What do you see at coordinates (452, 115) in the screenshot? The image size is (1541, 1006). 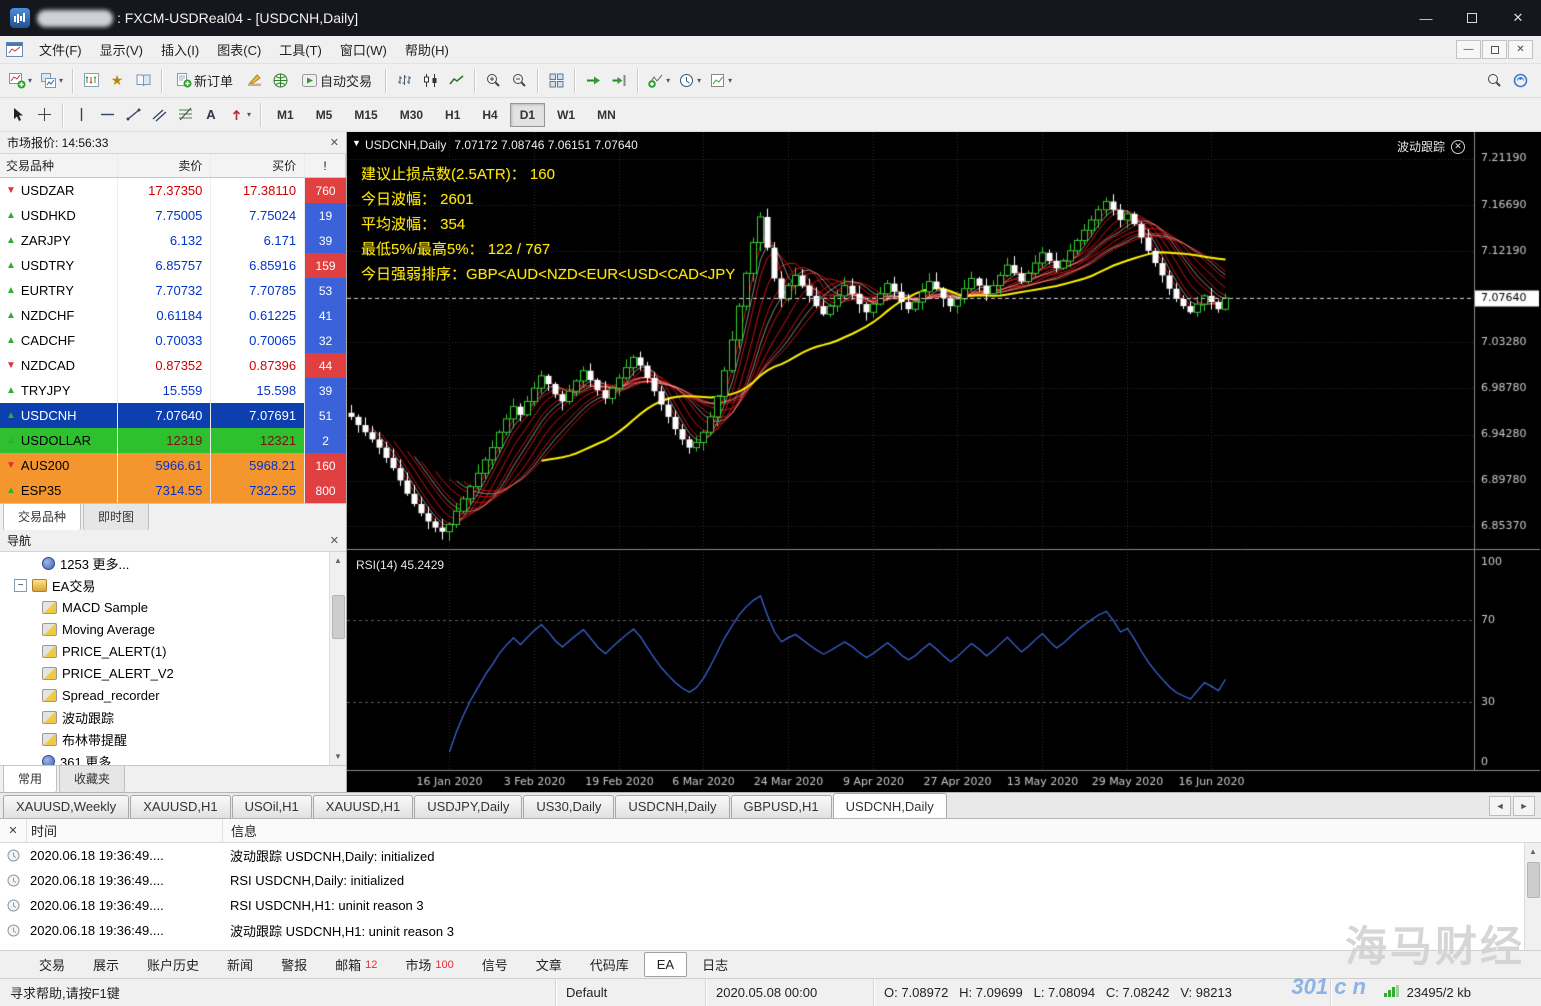 I see `timeframe-button-h1: H1` at bounding box center [452, 115].